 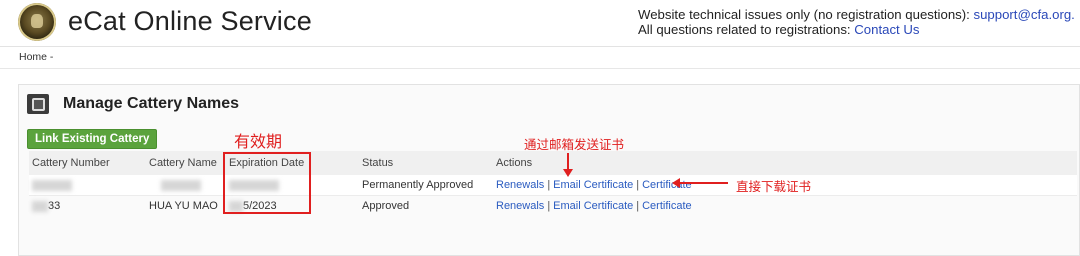 What do you see at coordinates (267, 183) in the screenshot?
I see `expiration-highlight-box` at bounding box center [267, 183].